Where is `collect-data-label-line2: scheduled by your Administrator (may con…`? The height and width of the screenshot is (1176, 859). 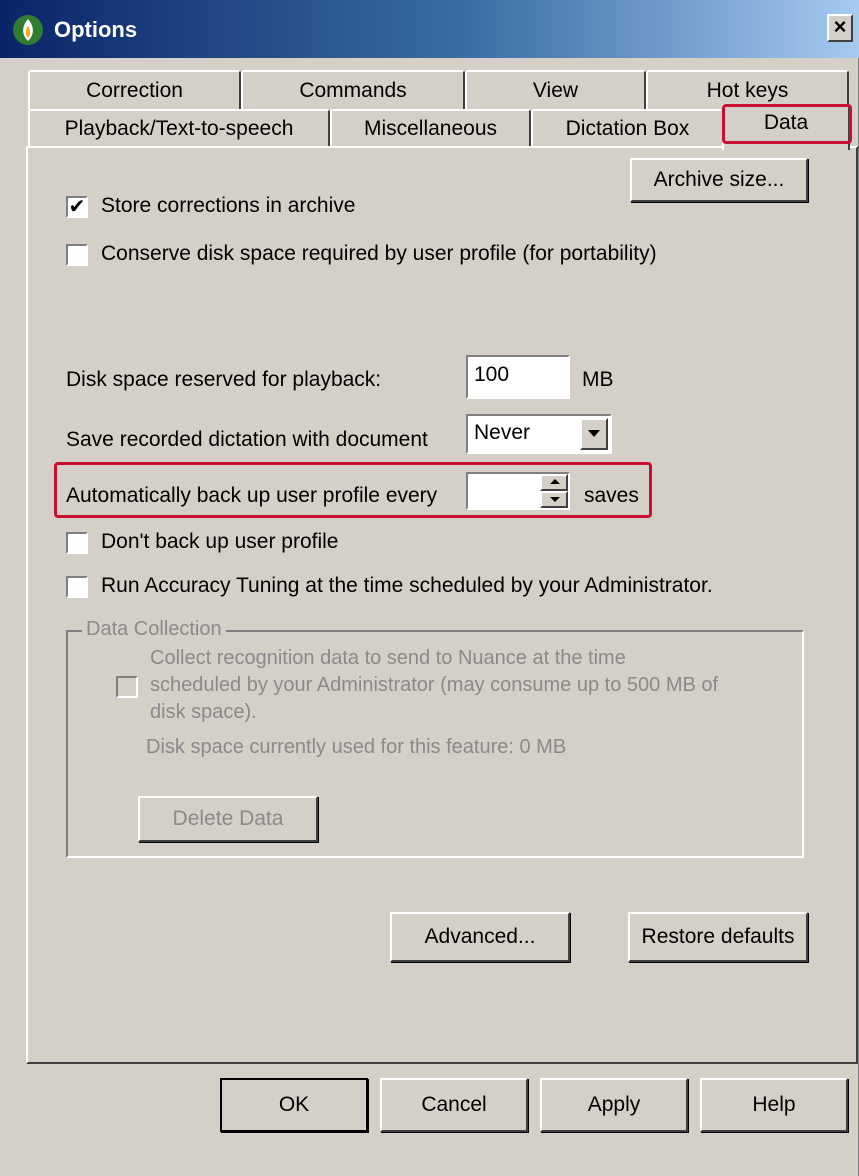 collect-data-label-line2: scheduled by your Administrator (may con… is located at coordinates (434, 685).